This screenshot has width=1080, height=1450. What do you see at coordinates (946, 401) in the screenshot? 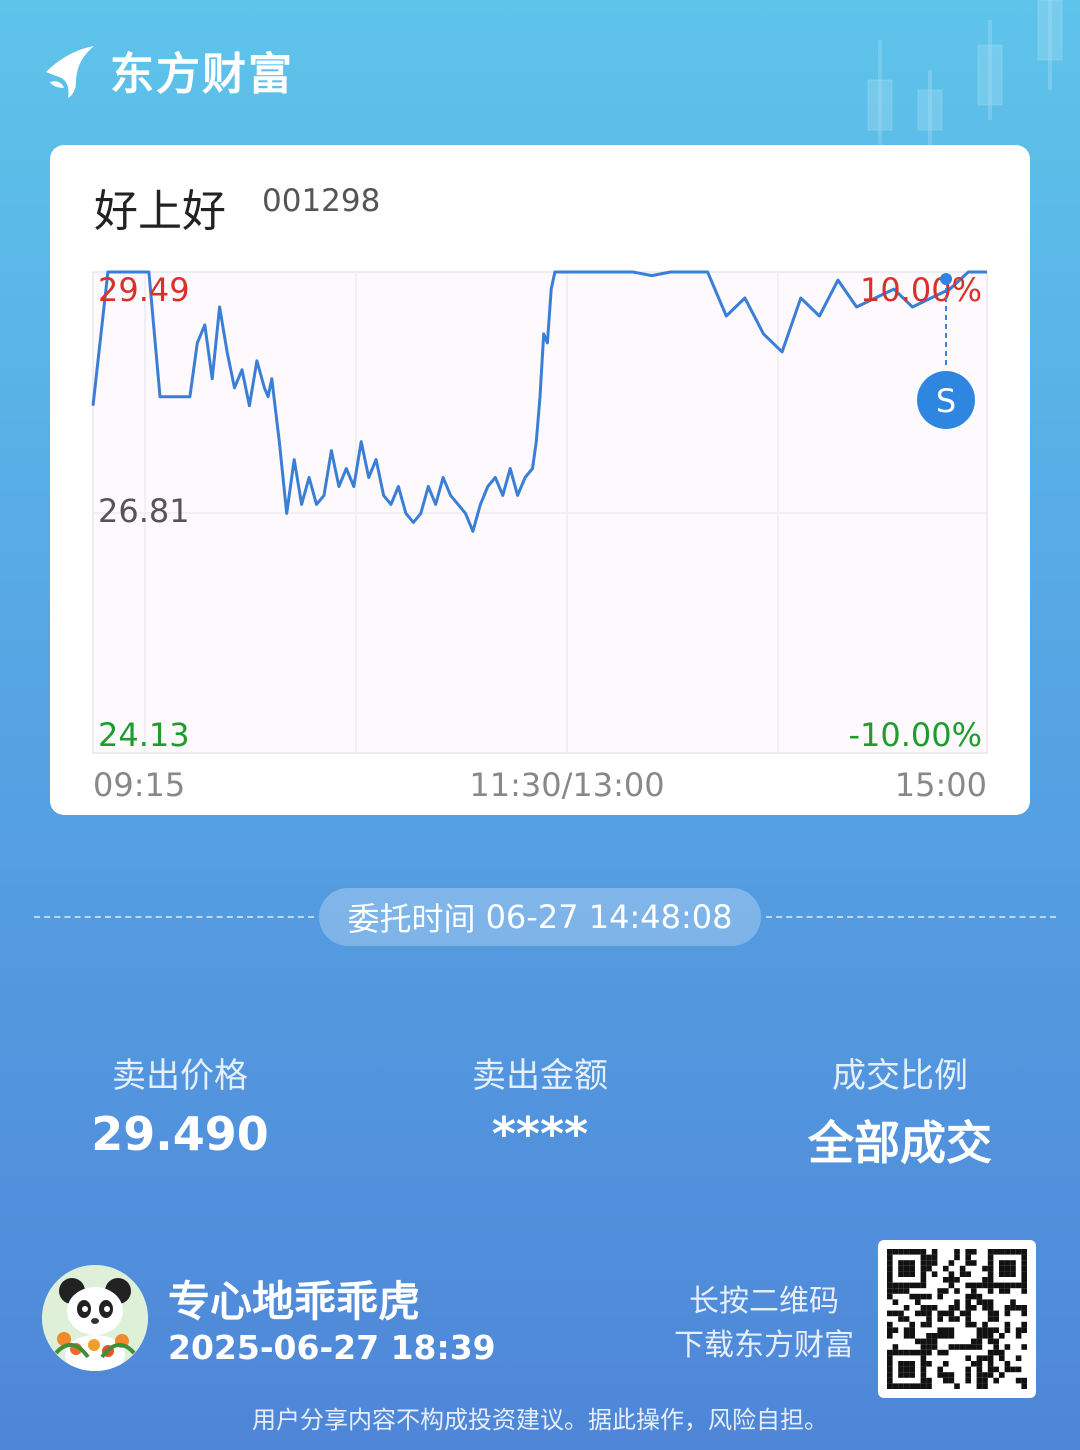
I see `sell-marker-label: S` at bounding box center [946, 401].